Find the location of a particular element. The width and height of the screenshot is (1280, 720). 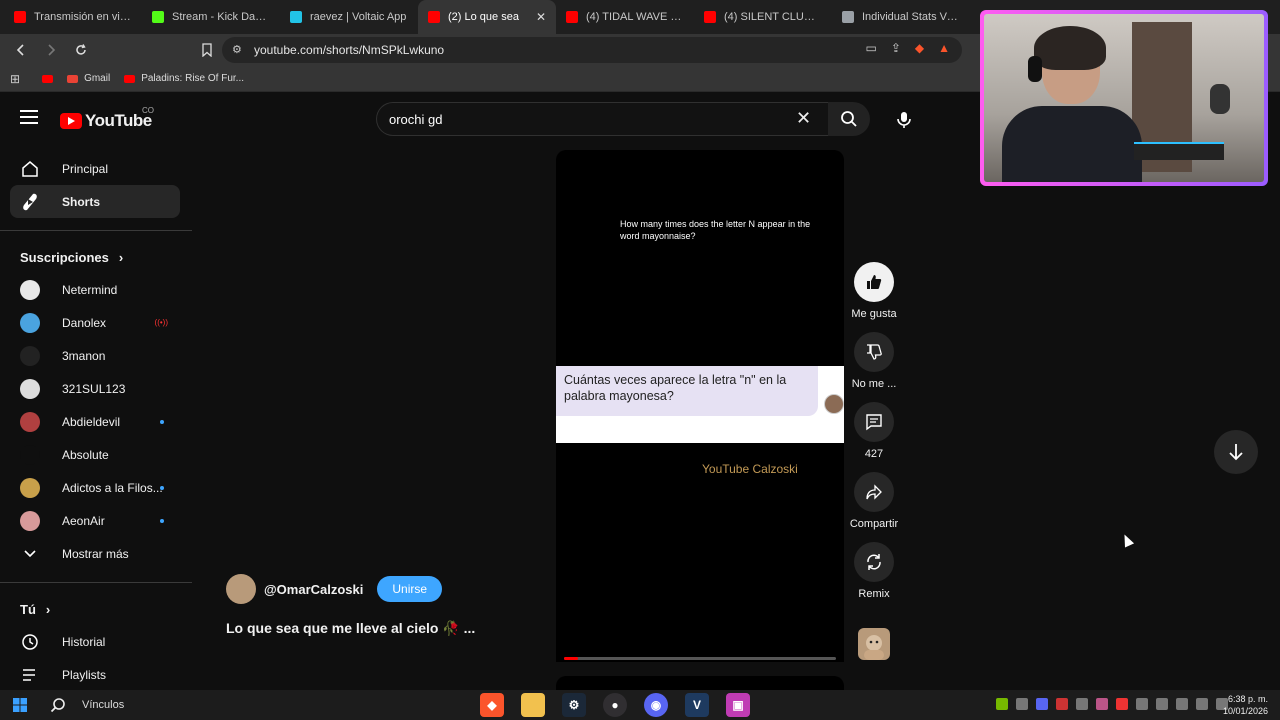

subscription-item: 3manon is located at coordinates (95, 355).